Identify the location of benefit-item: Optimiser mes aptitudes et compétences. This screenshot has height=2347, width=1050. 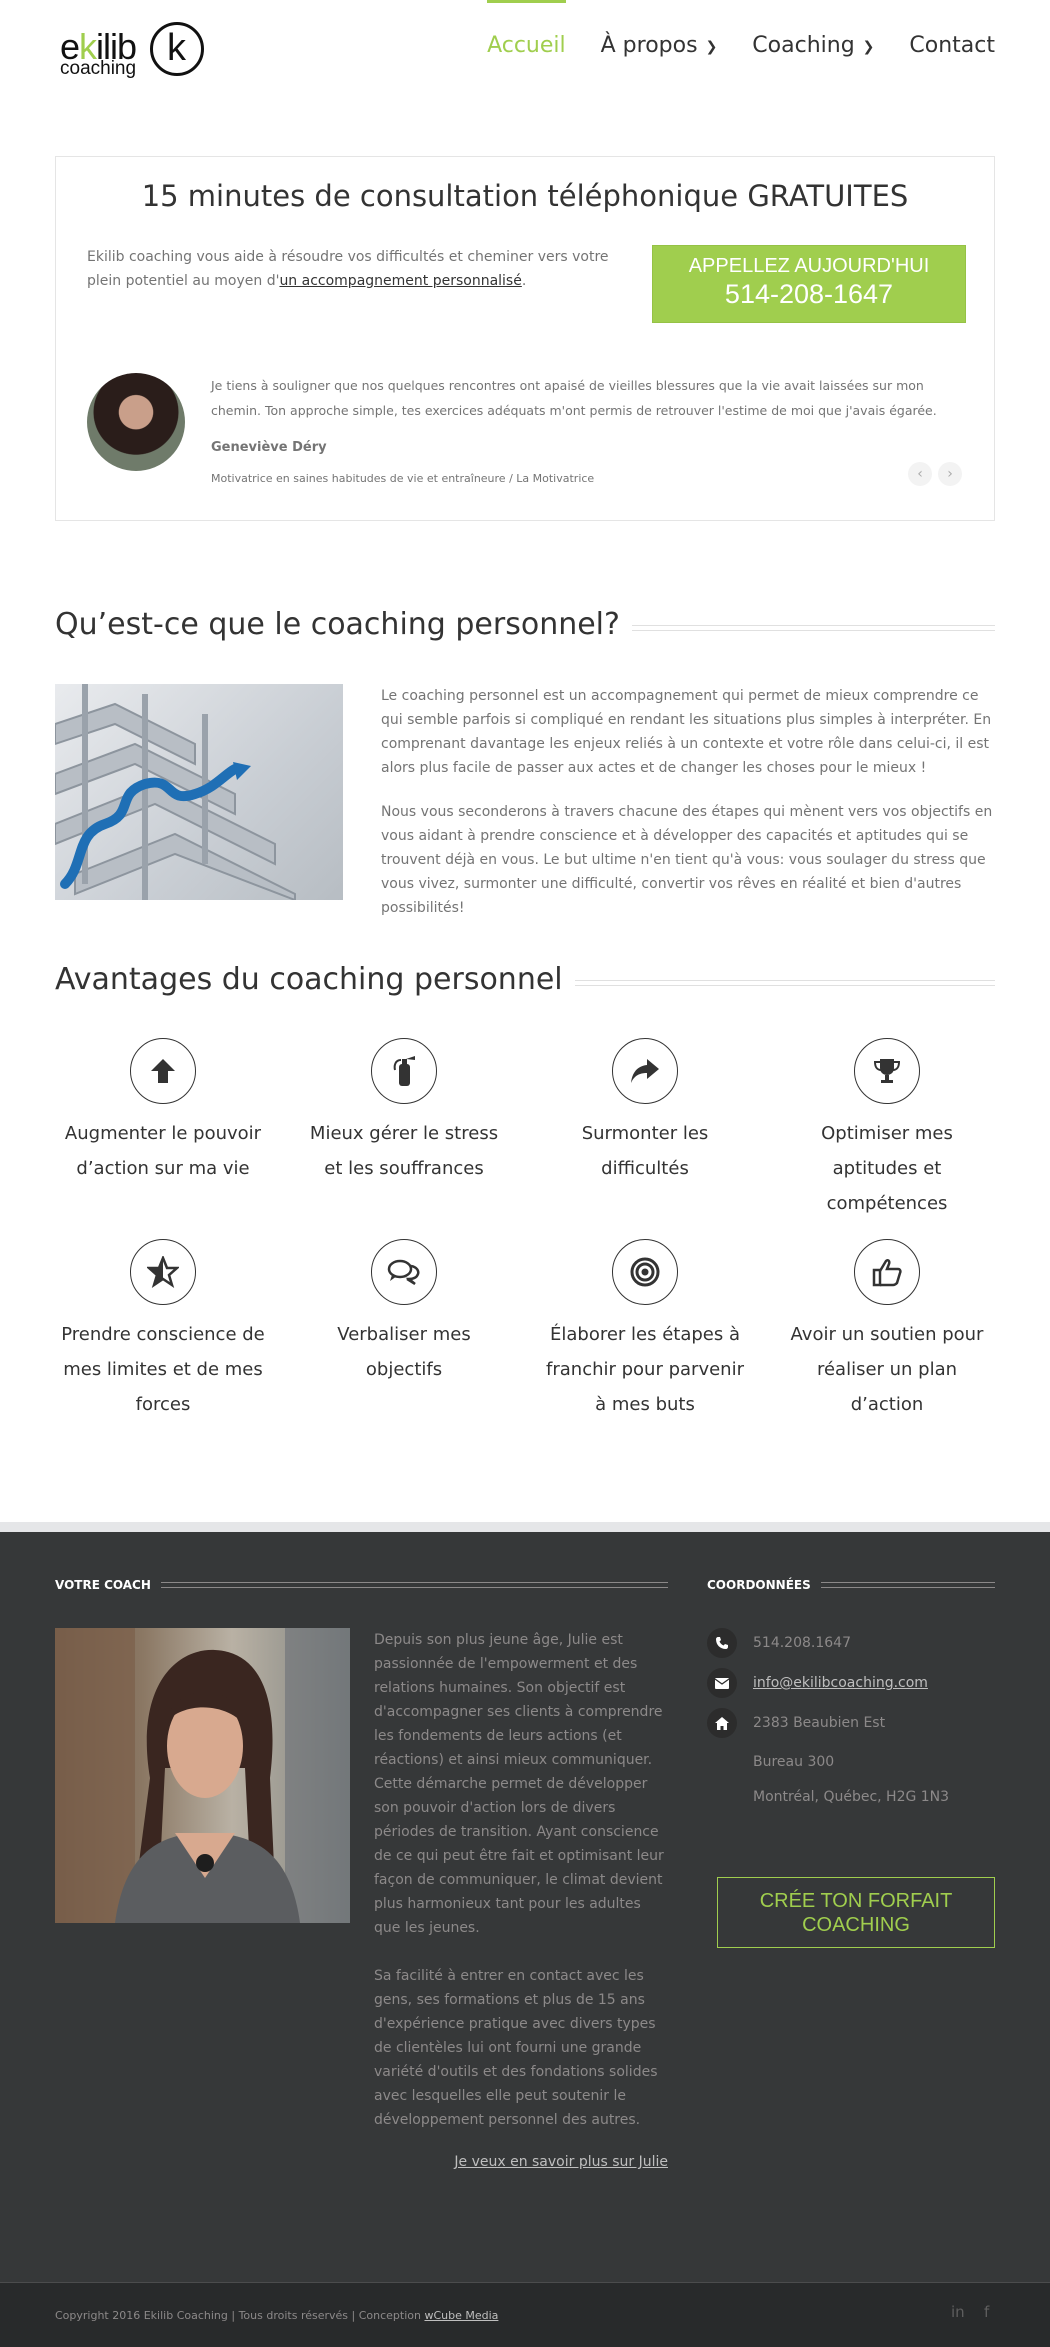
(887, 1129).